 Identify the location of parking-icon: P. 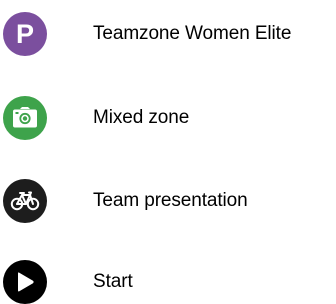
(25, 34).